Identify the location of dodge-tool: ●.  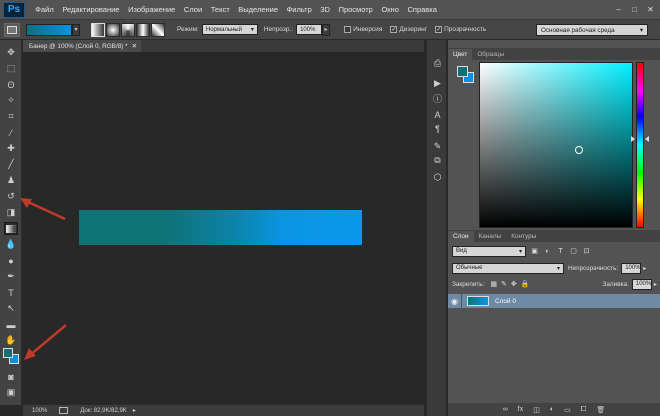
(11, 260).